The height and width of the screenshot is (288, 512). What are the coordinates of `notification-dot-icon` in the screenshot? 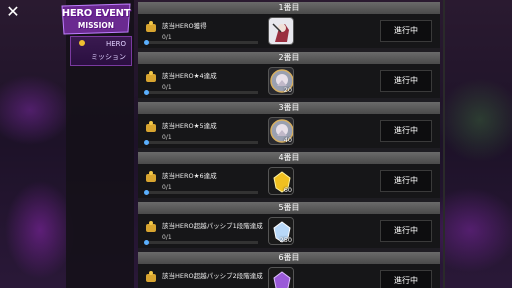 It's located at (82, 43).